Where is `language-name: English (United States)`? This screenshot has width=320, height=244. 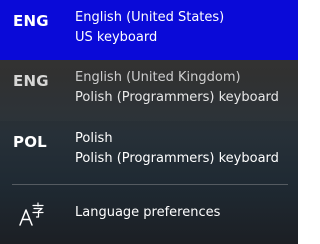
language-name: English (United States) is located at coordinates (150, 17).